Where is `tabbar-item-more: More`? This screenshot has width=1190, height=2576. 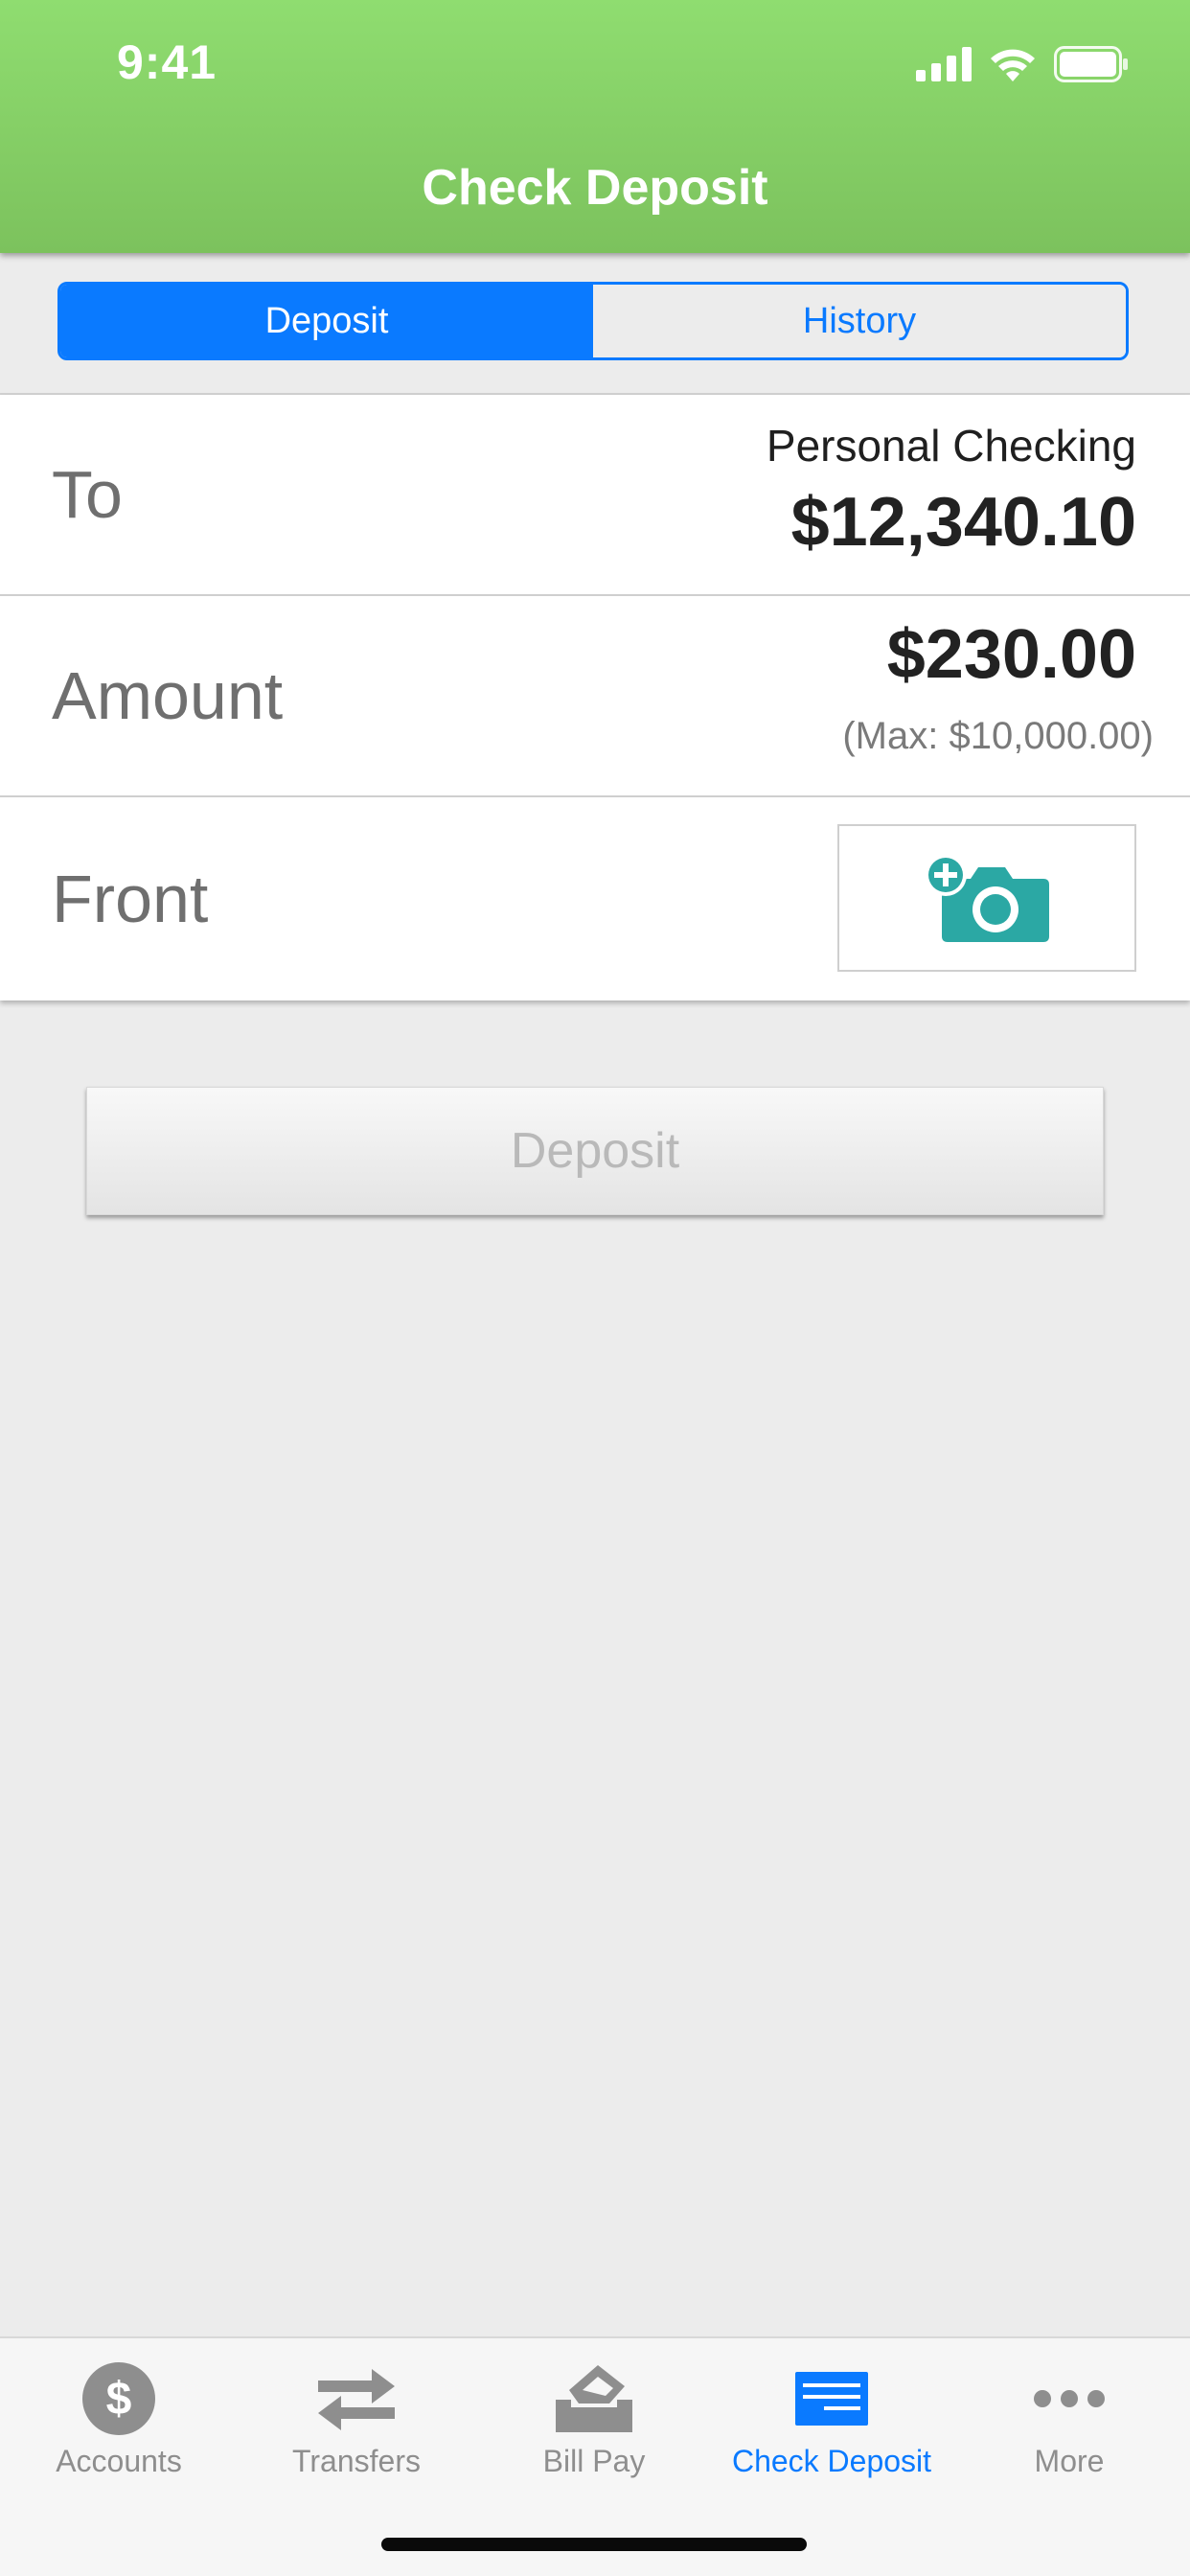 tabbar-item-more: More is located at coordinates (1069, 2424).